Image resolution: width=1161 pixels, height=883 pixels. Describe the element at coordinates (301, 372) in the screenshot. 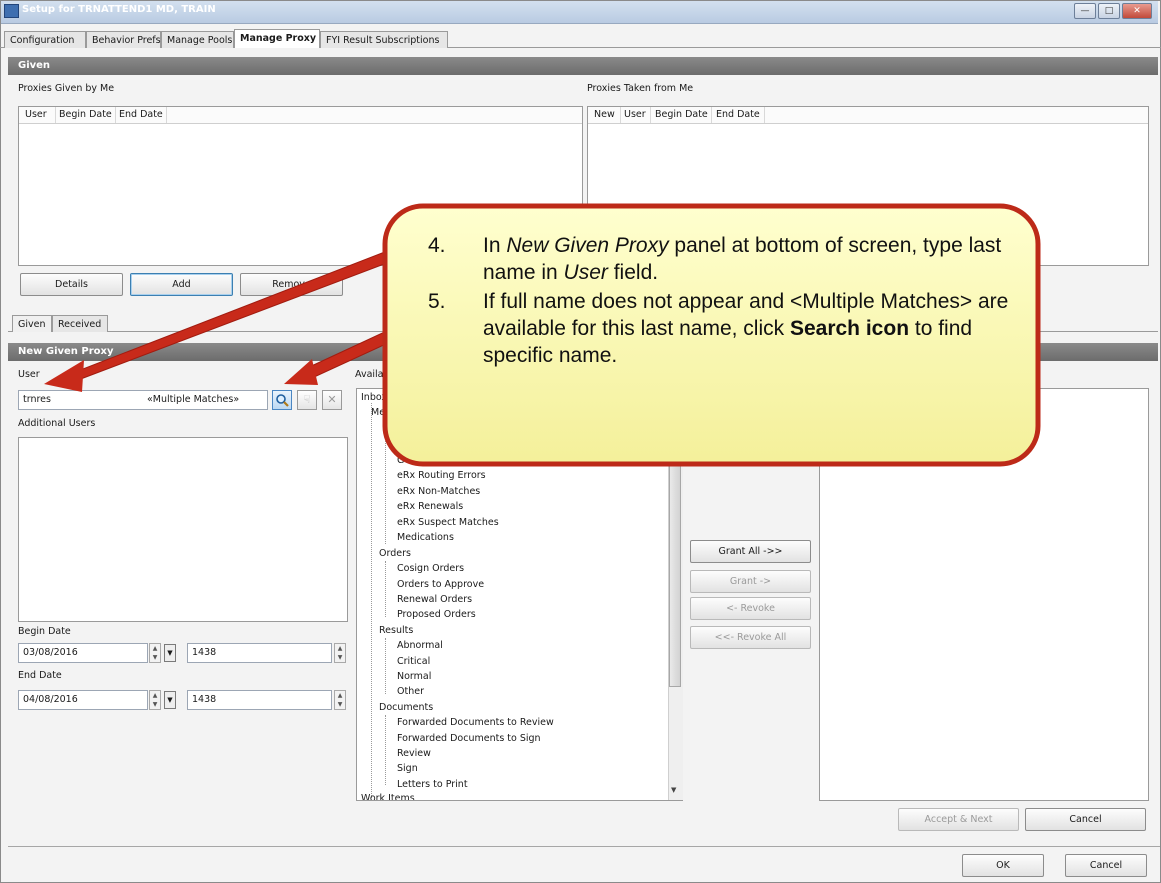

I see `callout-arrow-2-head` at that location.